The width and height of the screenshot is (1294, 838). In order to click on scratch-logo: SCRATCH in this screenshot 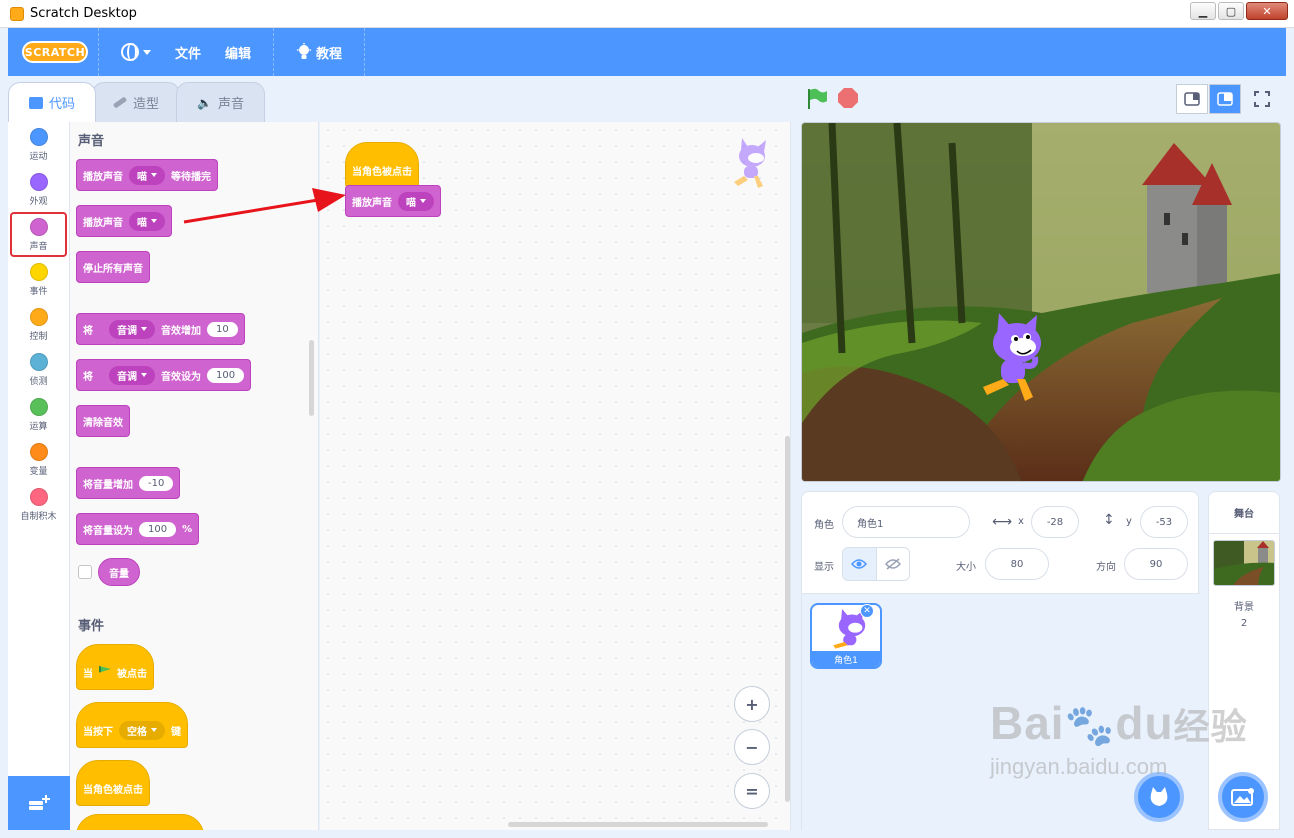, I will do `click(55, 52)`.